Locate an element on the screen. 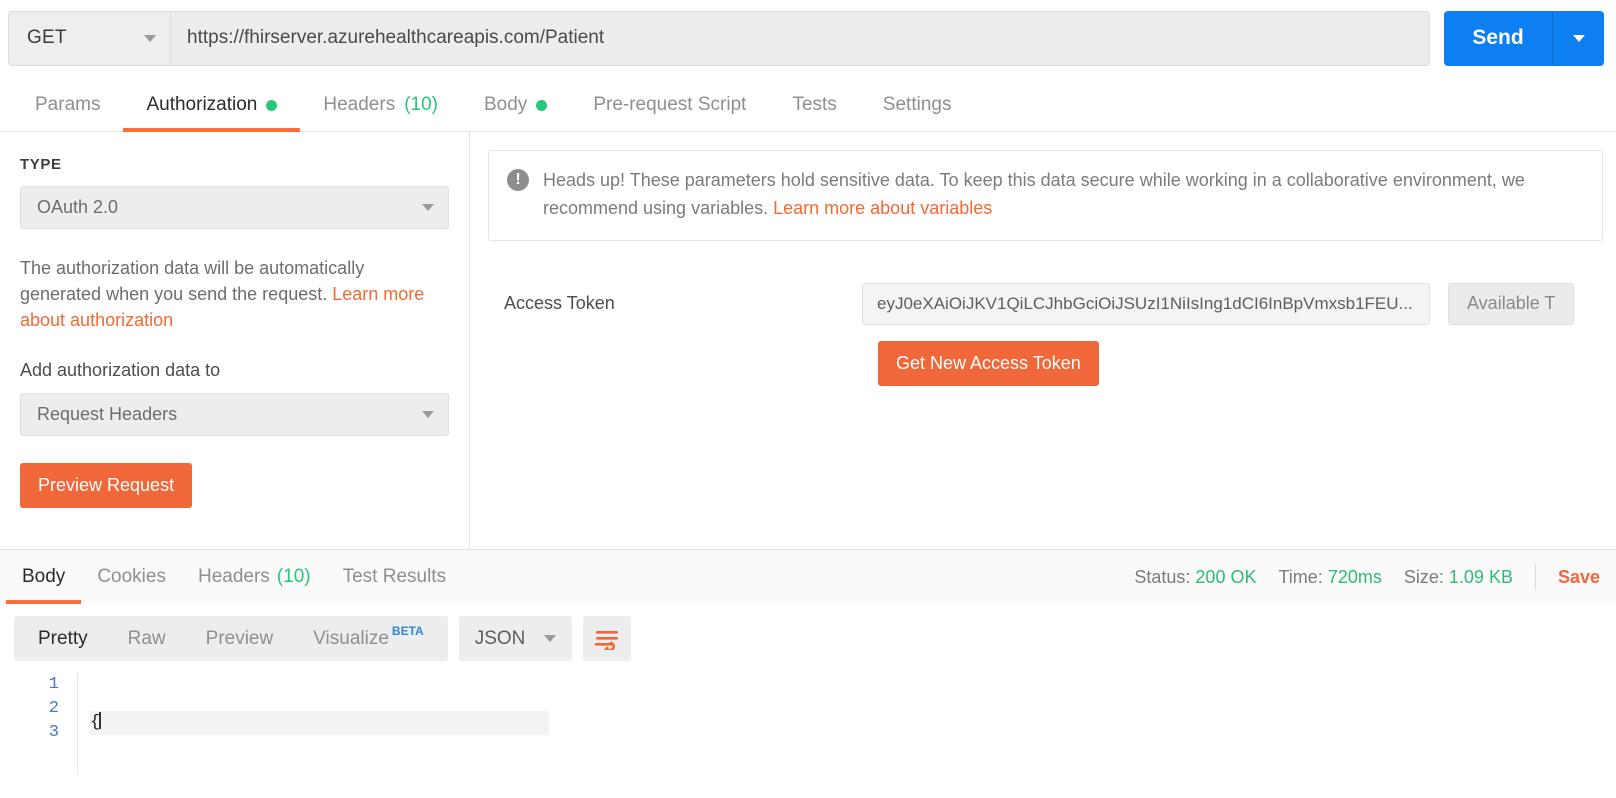 This screenshot has height=798, width=1616. add-auth-data-value: Request Headers is located at coordinates (107, 414).